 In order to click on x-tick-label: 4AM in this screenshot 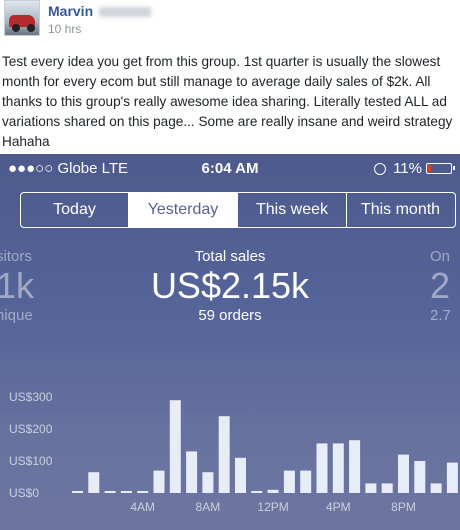, I will do `click(142, 507)`.